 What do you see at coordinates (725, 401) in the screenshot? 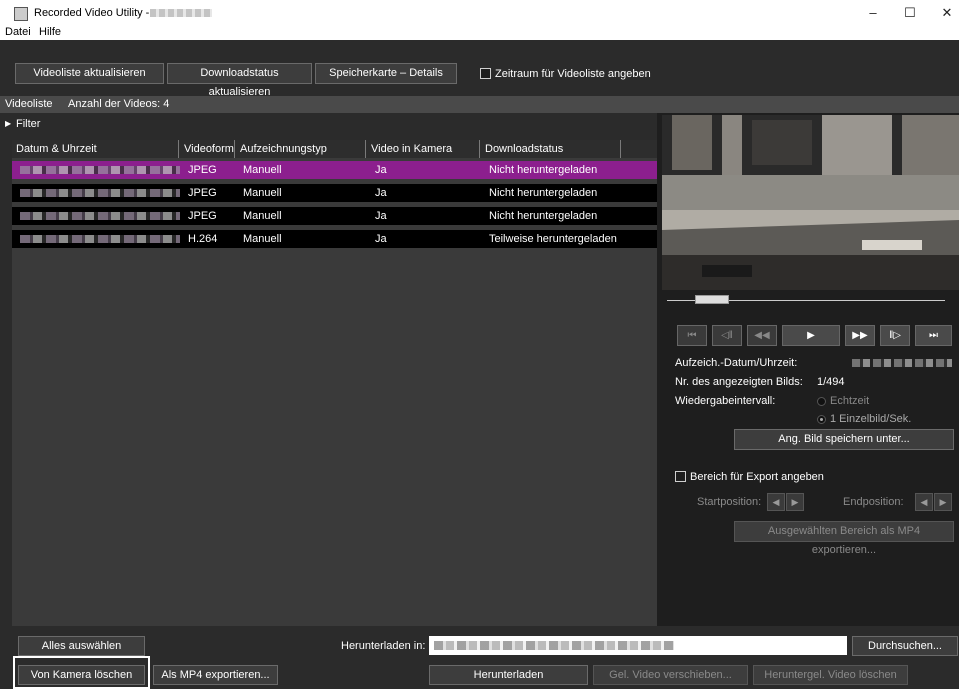
I see `interval-label: Wiedergabeintervall:` at bounding box center [725, 401].